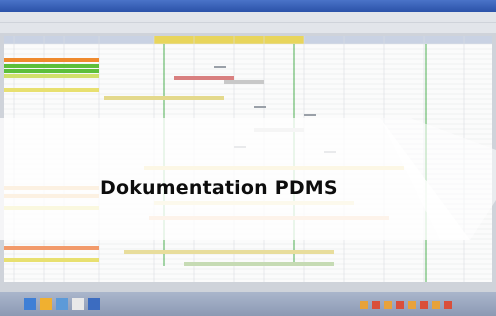  Describe the element at coordinates (219, 188) in the screenshot. I see `caption-text: Dokumentation PDMS` at that location.